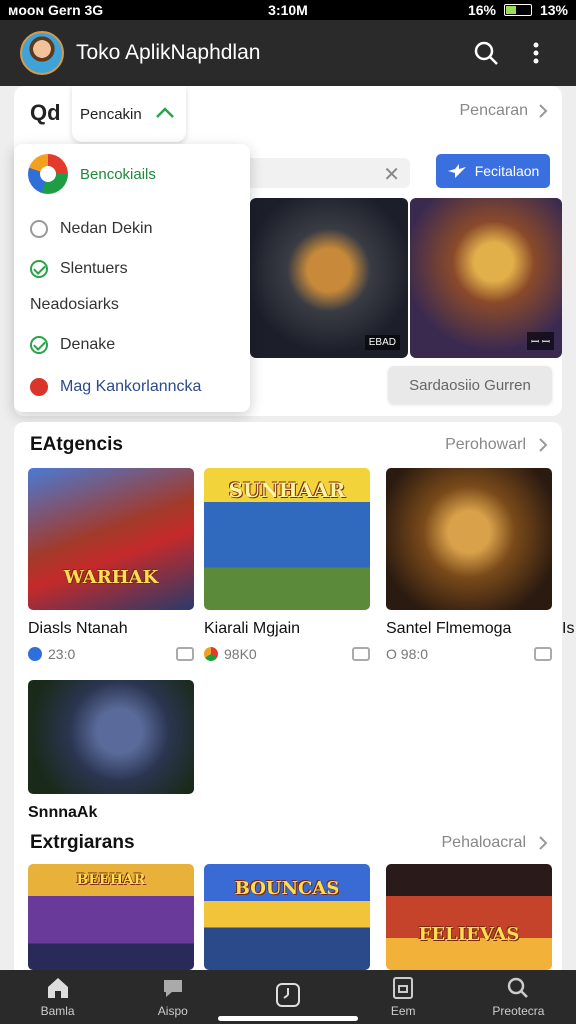 The width and height of the screenshot is (576, 1024). Describe the element at coordinates (94, 268) in the screenshot. I see `dropdown-item-label: Slentuers` at that location.